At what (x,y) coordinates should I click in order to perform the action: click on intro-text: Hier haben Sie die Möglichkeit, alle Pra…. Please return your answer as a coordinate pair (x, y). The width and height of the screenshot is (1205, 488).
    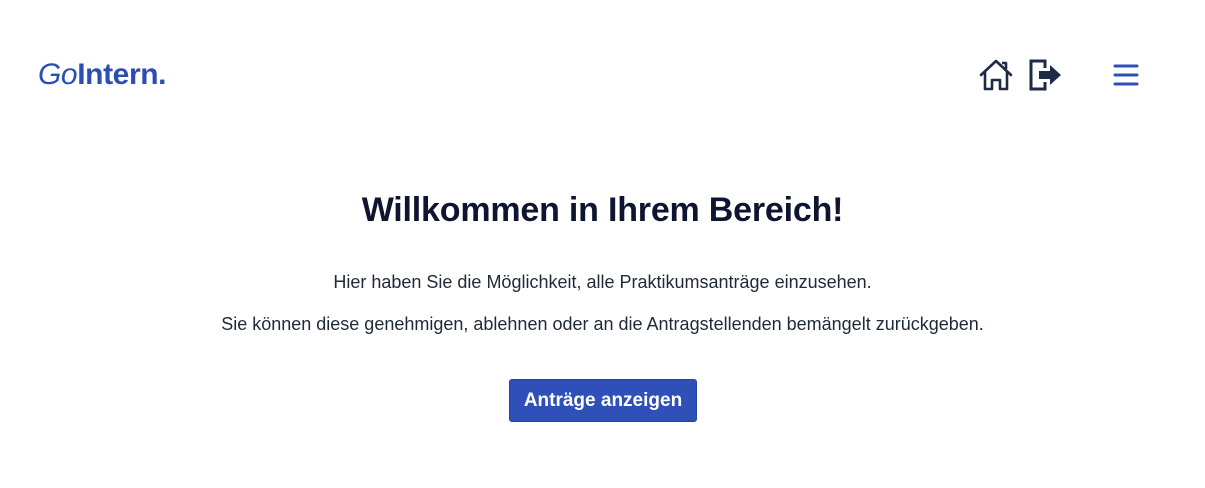
    Looking at the image, I should click on (602, 282).